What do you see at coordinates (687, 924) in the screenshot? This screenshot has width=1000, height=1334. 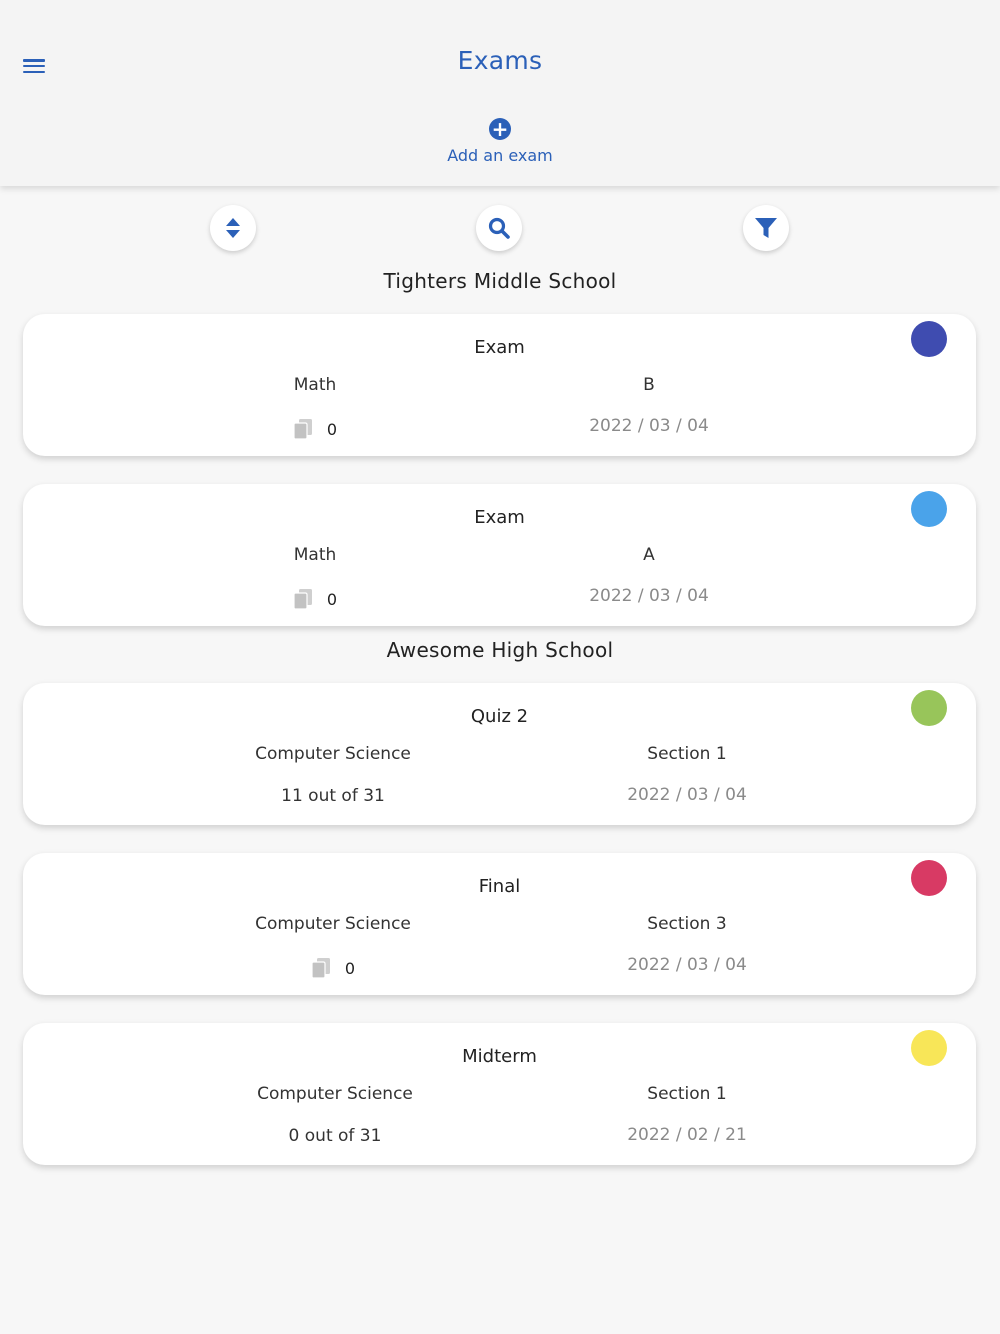 I see `exam-section: Section 3` at bounding box center [687, 924].